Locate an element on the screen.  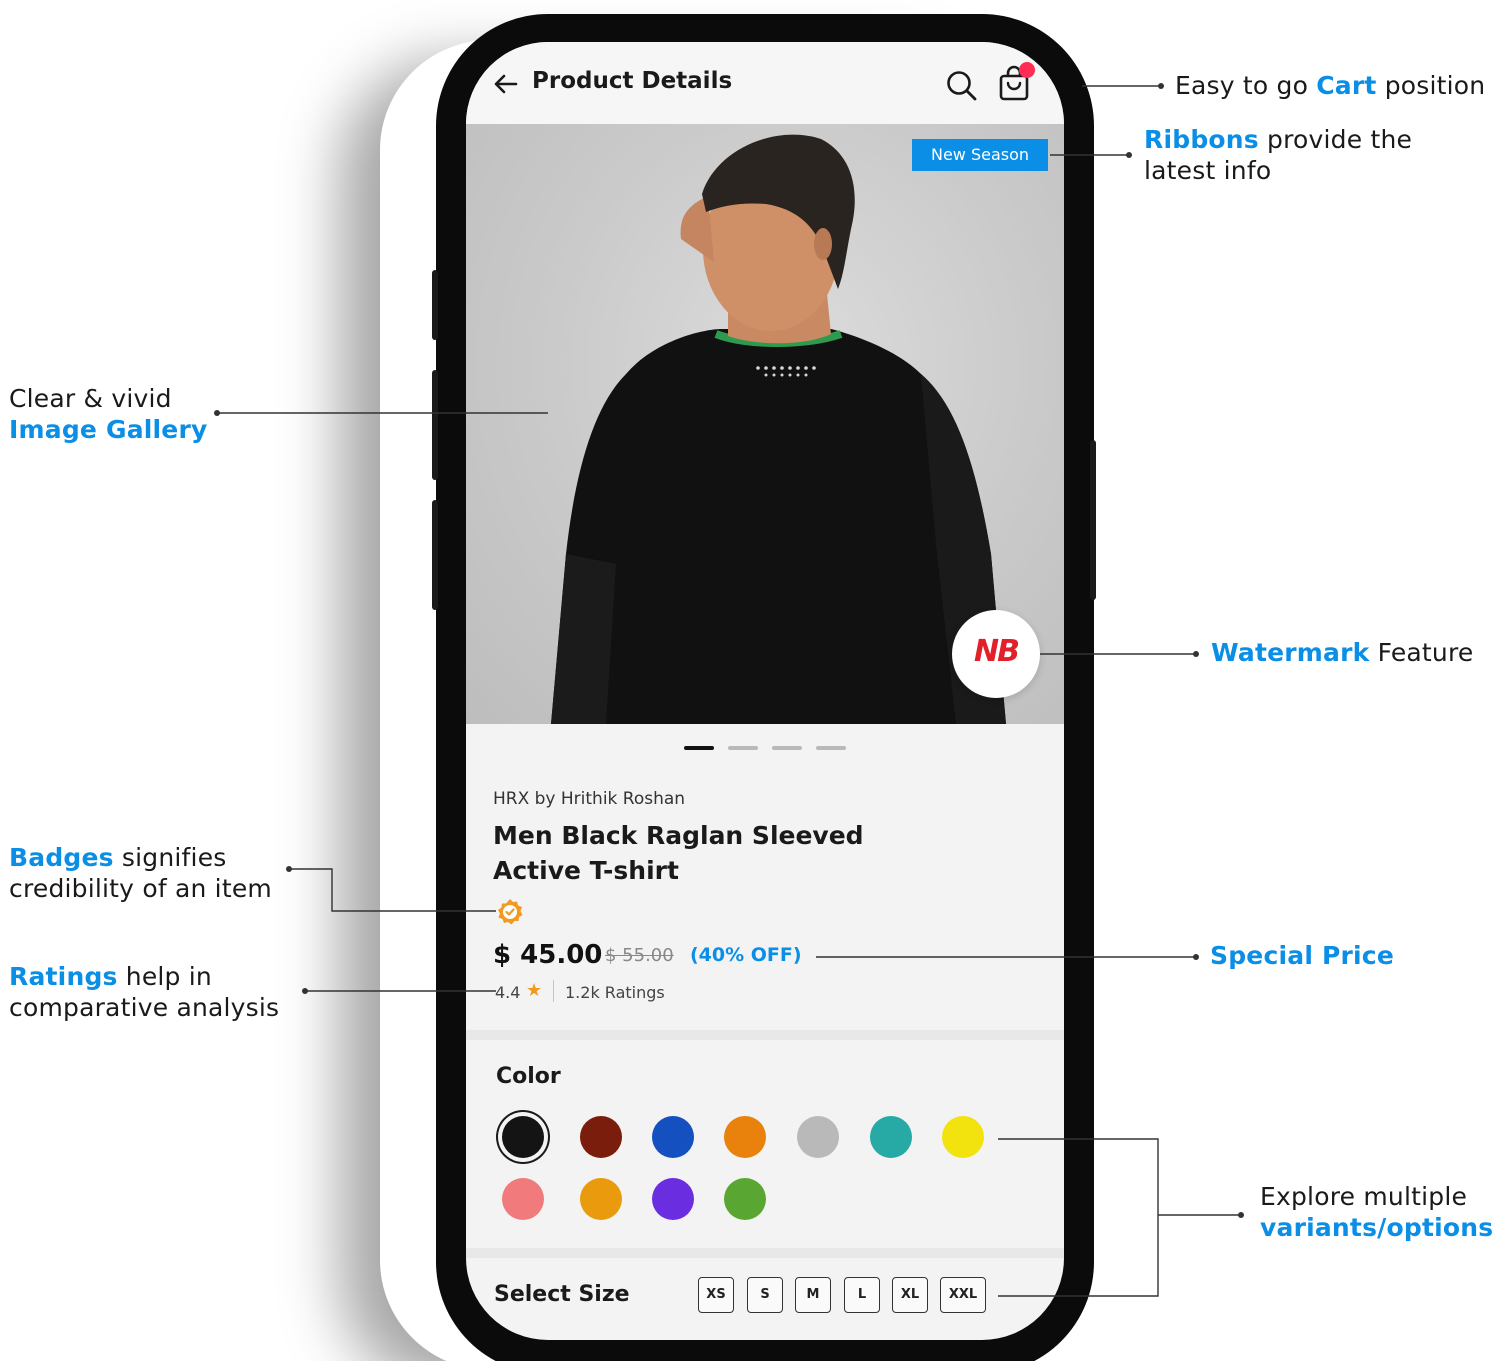
size-option-l: L is located at coordinates (862, 1295).